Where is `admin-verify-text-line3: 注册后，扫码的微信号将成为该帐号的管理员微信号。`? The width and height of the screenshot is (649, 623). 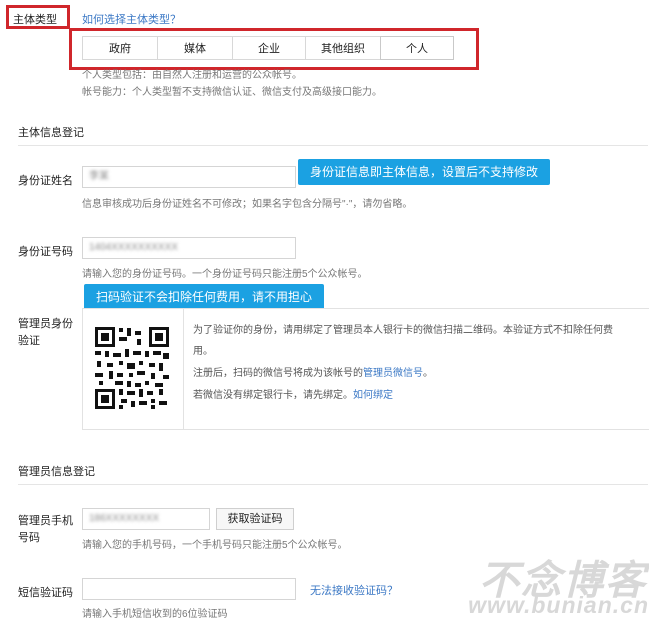
admin-verify-text-line3: 注册后，扫码的微信号将成为该帐号的管理员微信号。 is located at coordinates (313, 371).